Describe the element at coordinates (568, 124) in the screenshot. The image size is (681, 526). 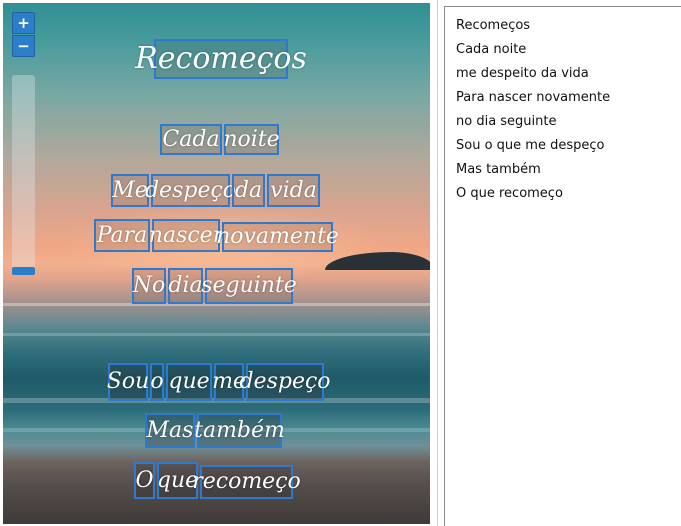
I see `transcript-line: no dia seguinte` at that location.